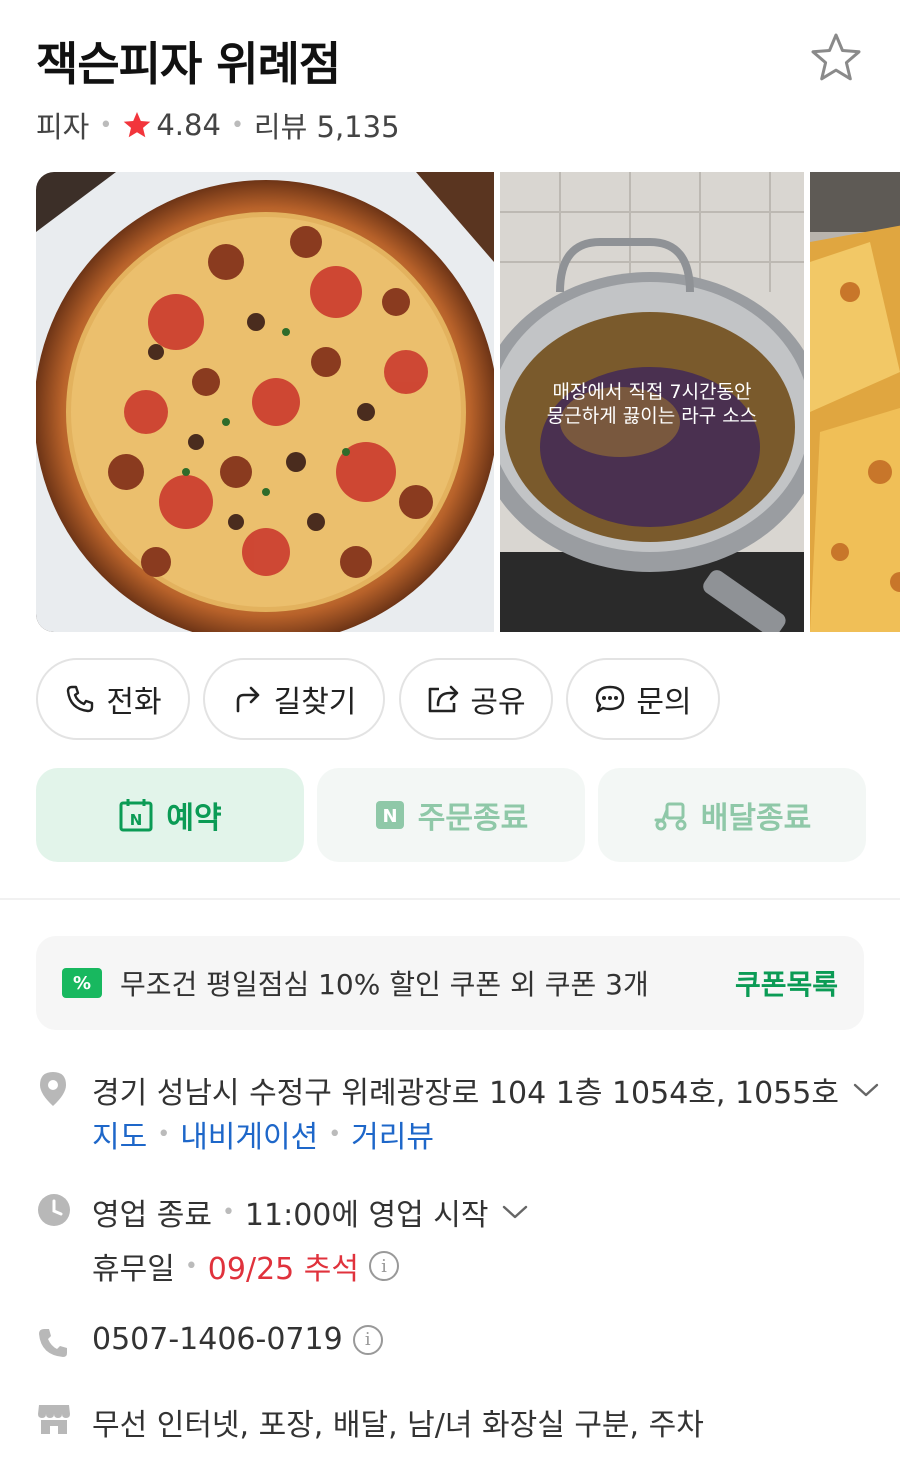 The image size is (900, 1474). I want to click on delivery-button: 배달종료, so click(732, 815).